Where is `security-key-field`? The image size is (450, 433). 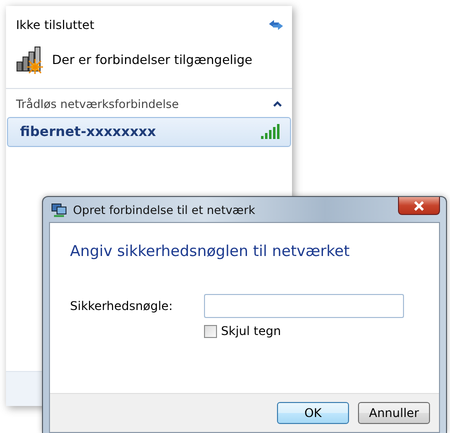 security-key-field is located at coordinates (304, 306).